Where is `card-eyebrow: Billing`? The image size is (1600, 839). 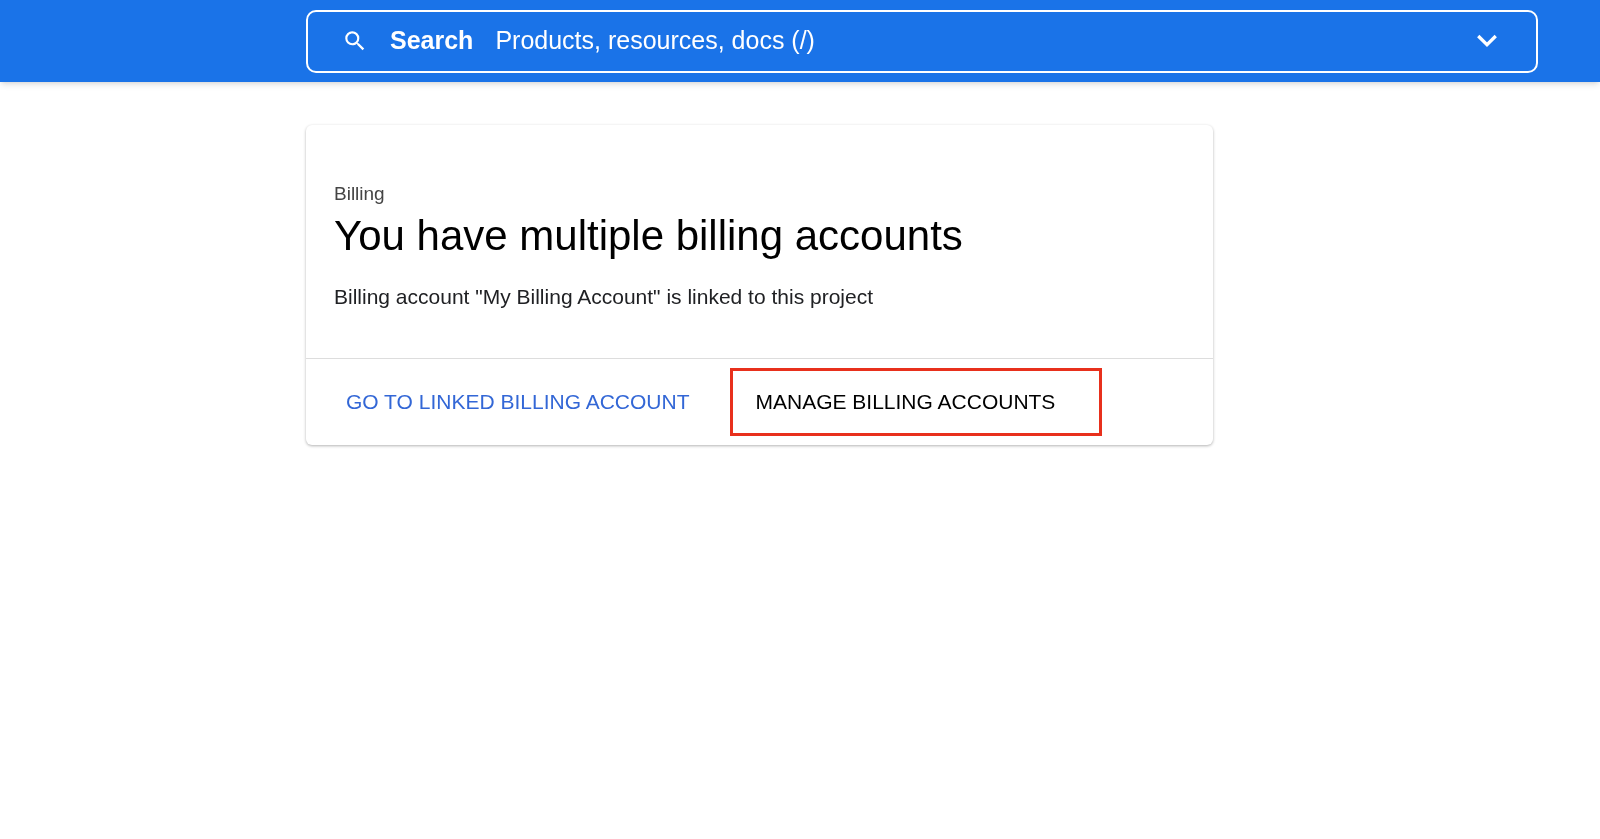
card-eyebrow: Billing is located at coordinates (360, 194).